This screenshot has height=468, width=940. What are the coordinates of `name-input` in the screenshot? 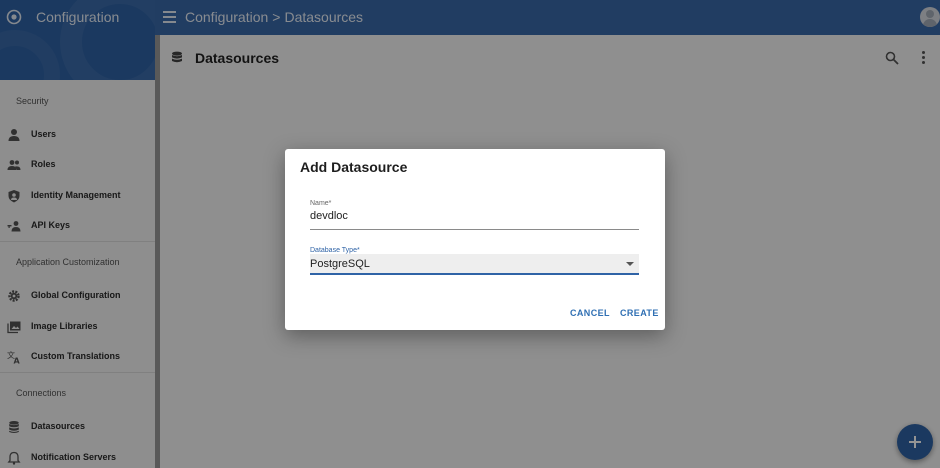 It's located at (474, 216).